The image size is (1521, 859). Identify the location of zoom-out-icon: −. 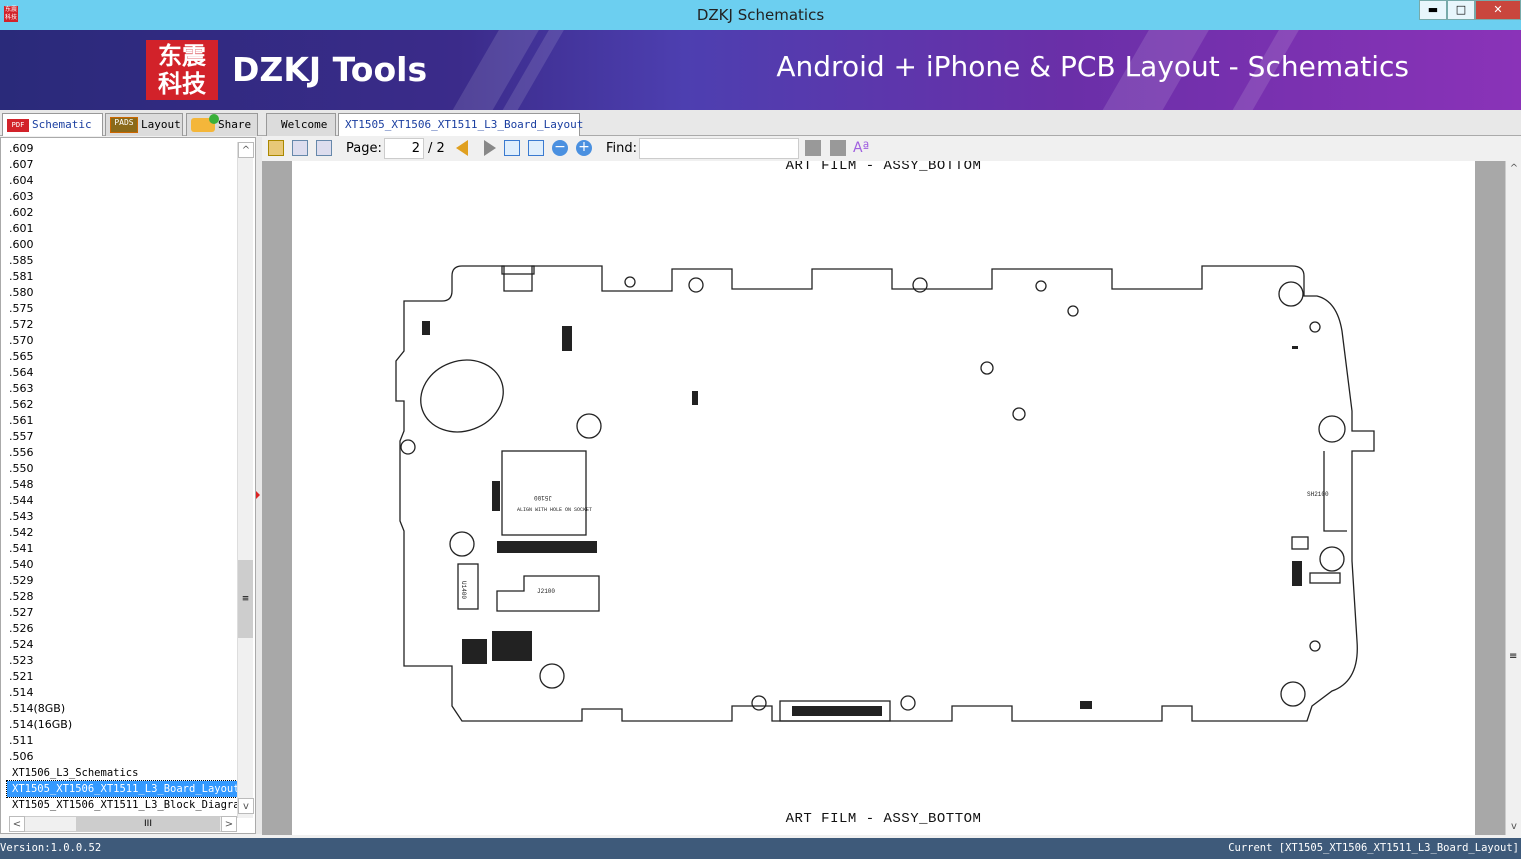
(560, 148).